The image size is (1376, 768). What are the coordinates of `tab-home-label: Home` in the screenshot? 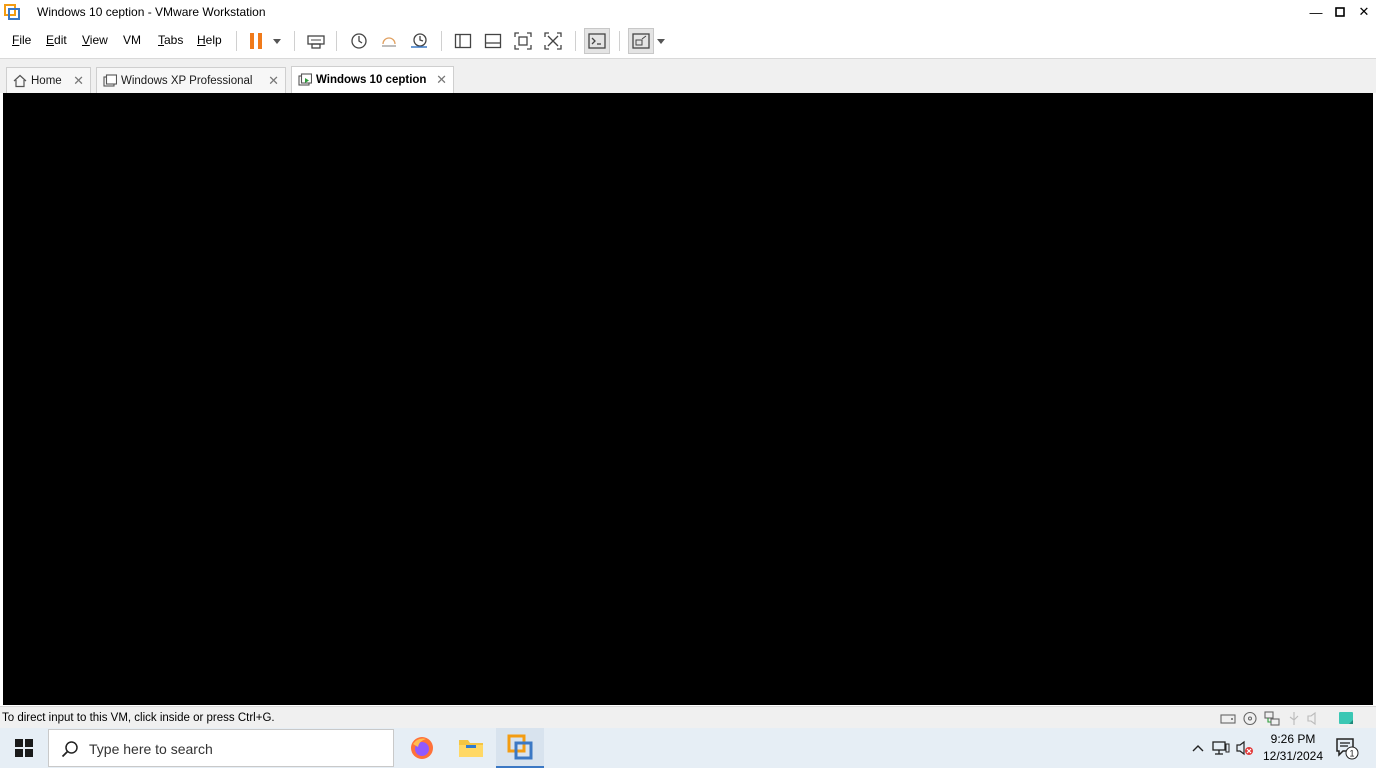 It's located at (46, 81).